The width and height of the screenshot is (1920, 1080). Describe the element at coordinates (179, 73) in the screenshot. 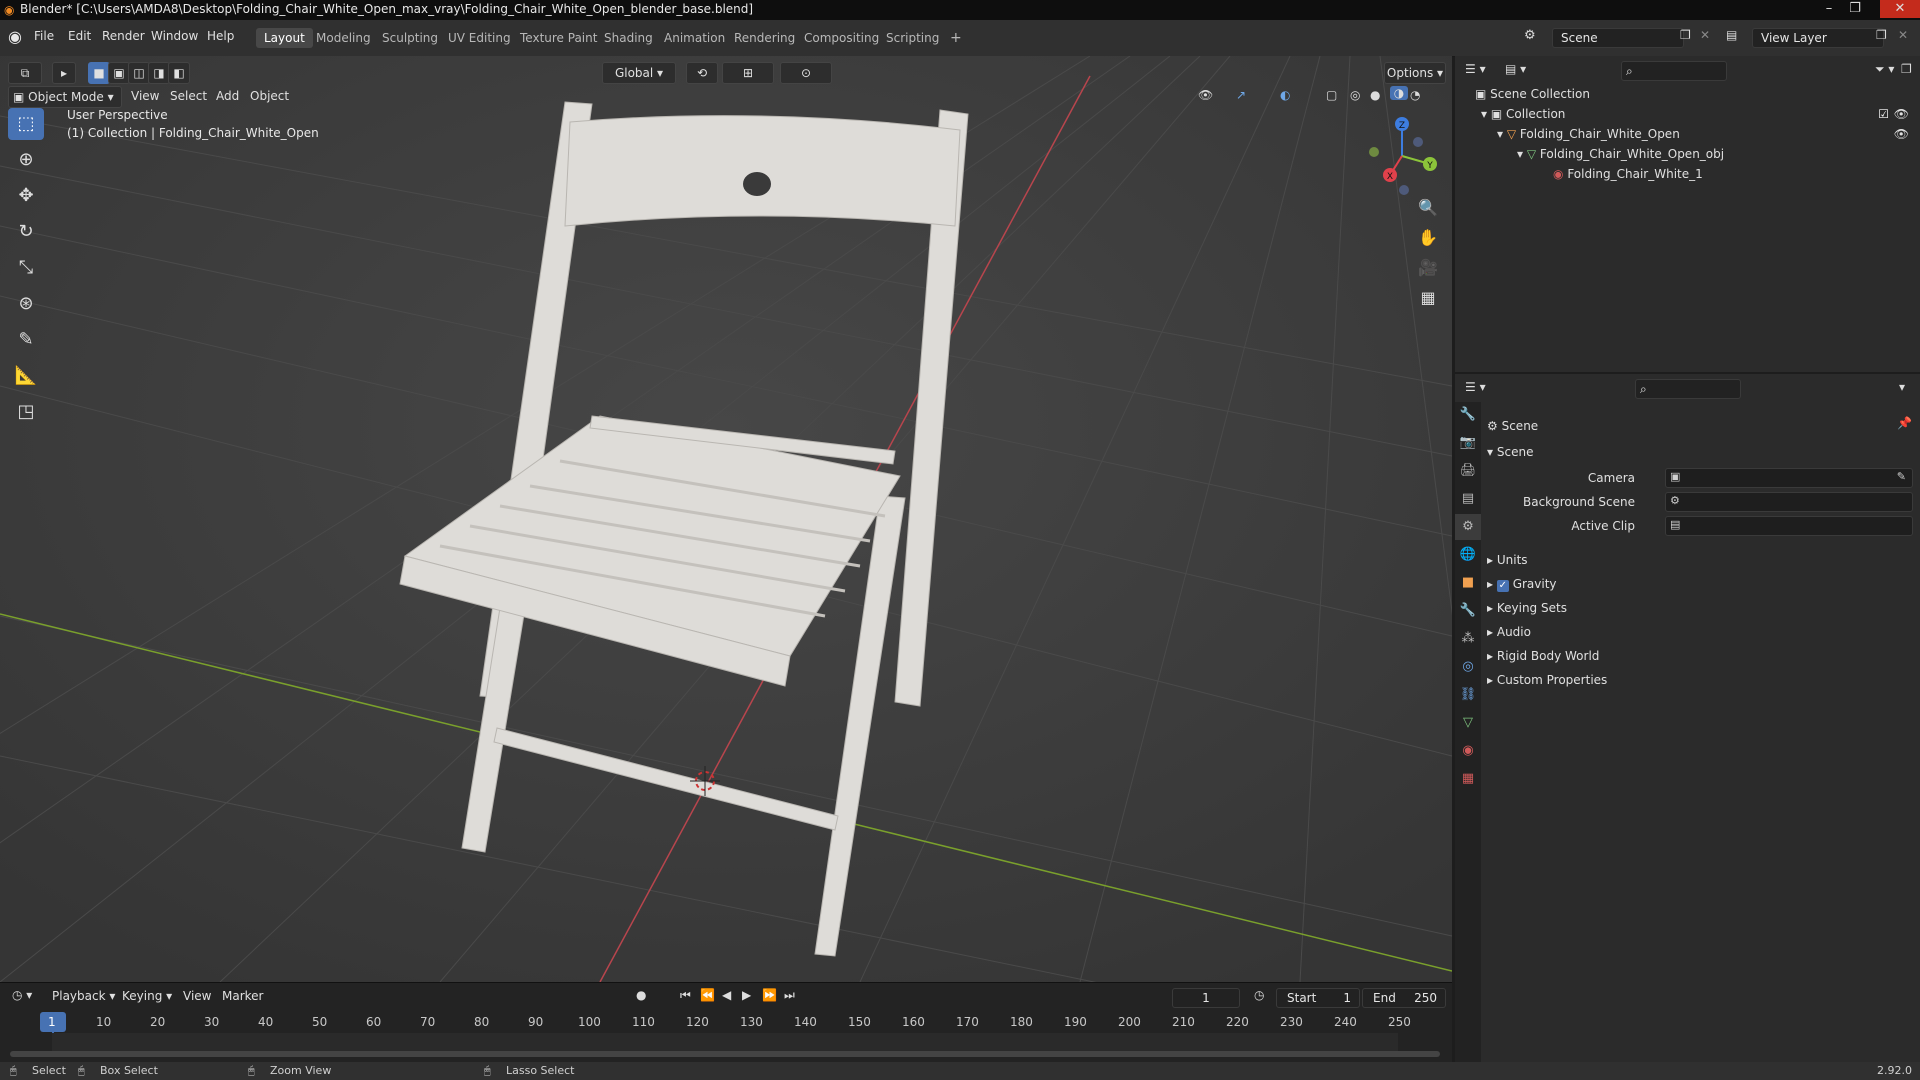

I see `select-intersect-icon: ◧` at that location.